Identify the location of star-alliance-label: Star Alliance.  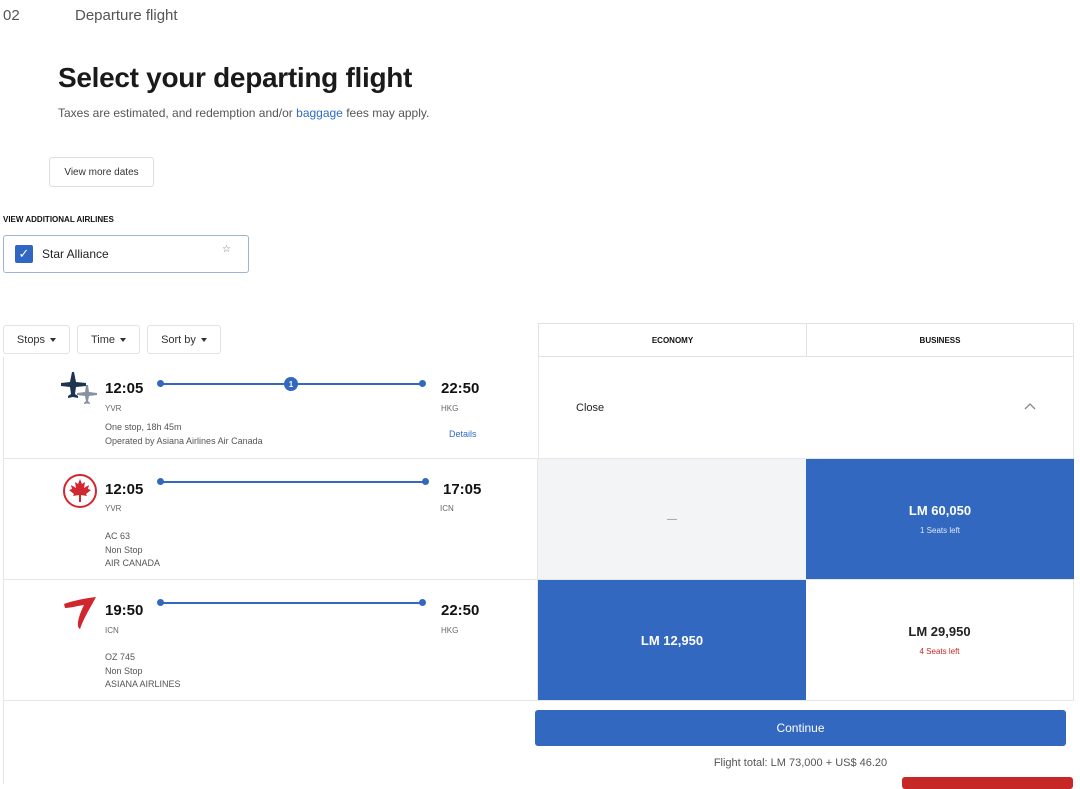
(75, 254).